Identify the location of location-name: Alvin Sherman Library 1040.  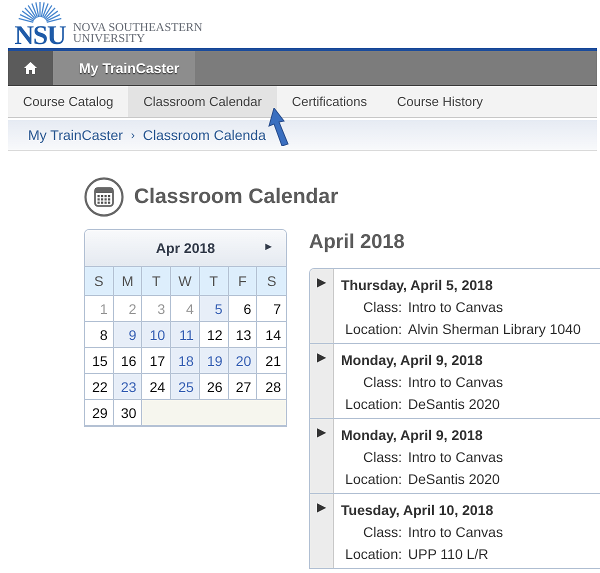
(494, 329).